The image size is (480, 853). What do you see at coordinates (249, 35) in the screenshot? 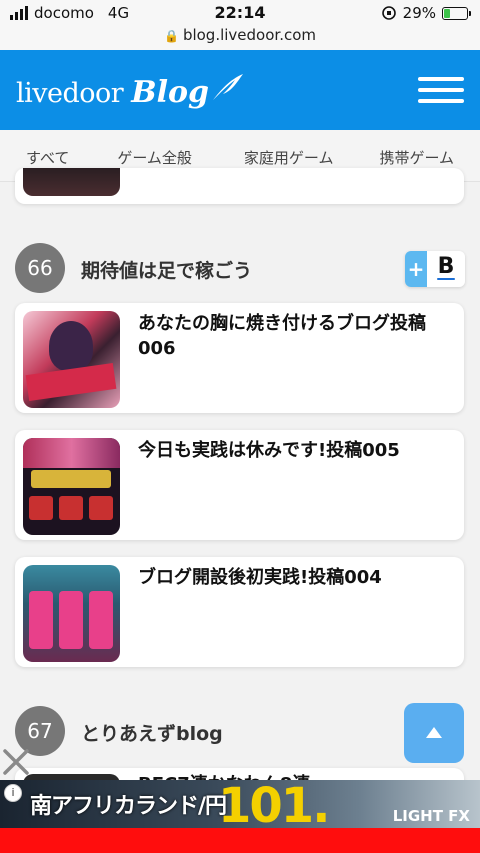
I see `url-text: blog.livedoor.com` at bounding box center [249, 35].